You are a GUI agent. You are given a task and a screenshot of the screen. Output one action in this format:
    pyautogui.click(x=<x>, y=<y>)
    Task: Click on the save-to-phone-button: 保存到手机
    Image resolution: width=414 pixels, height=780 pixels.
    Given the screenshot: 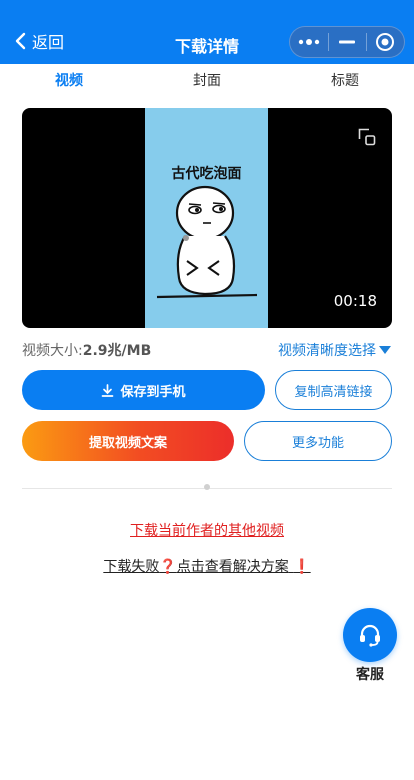 What is the action you would take?
    pyautogui.click(x=143, y=390)
    